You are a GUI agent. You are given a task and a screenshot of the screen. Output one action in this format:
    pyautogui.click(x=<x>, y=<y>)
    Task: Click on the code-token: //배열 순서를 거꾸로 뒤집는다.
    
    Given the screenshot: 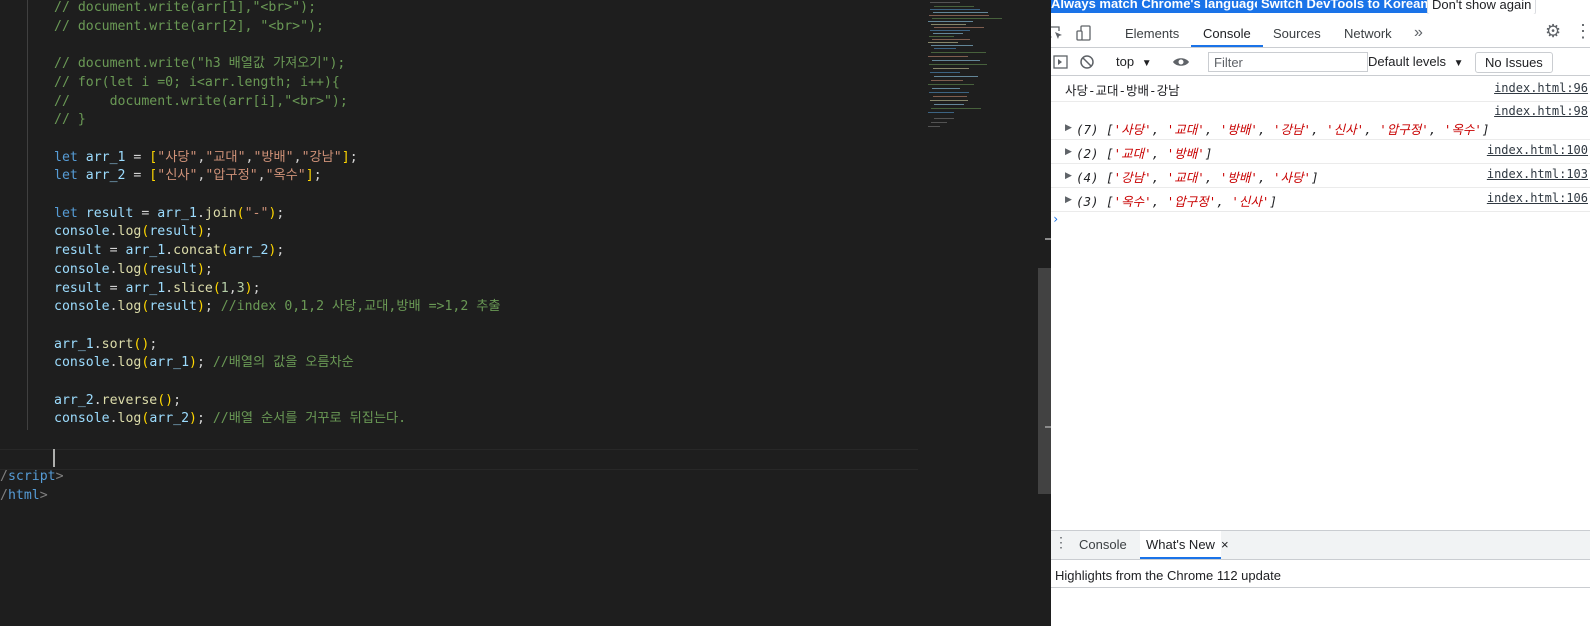 What is the action you would take?
    pyautogui.click(x=309, y=419)
    